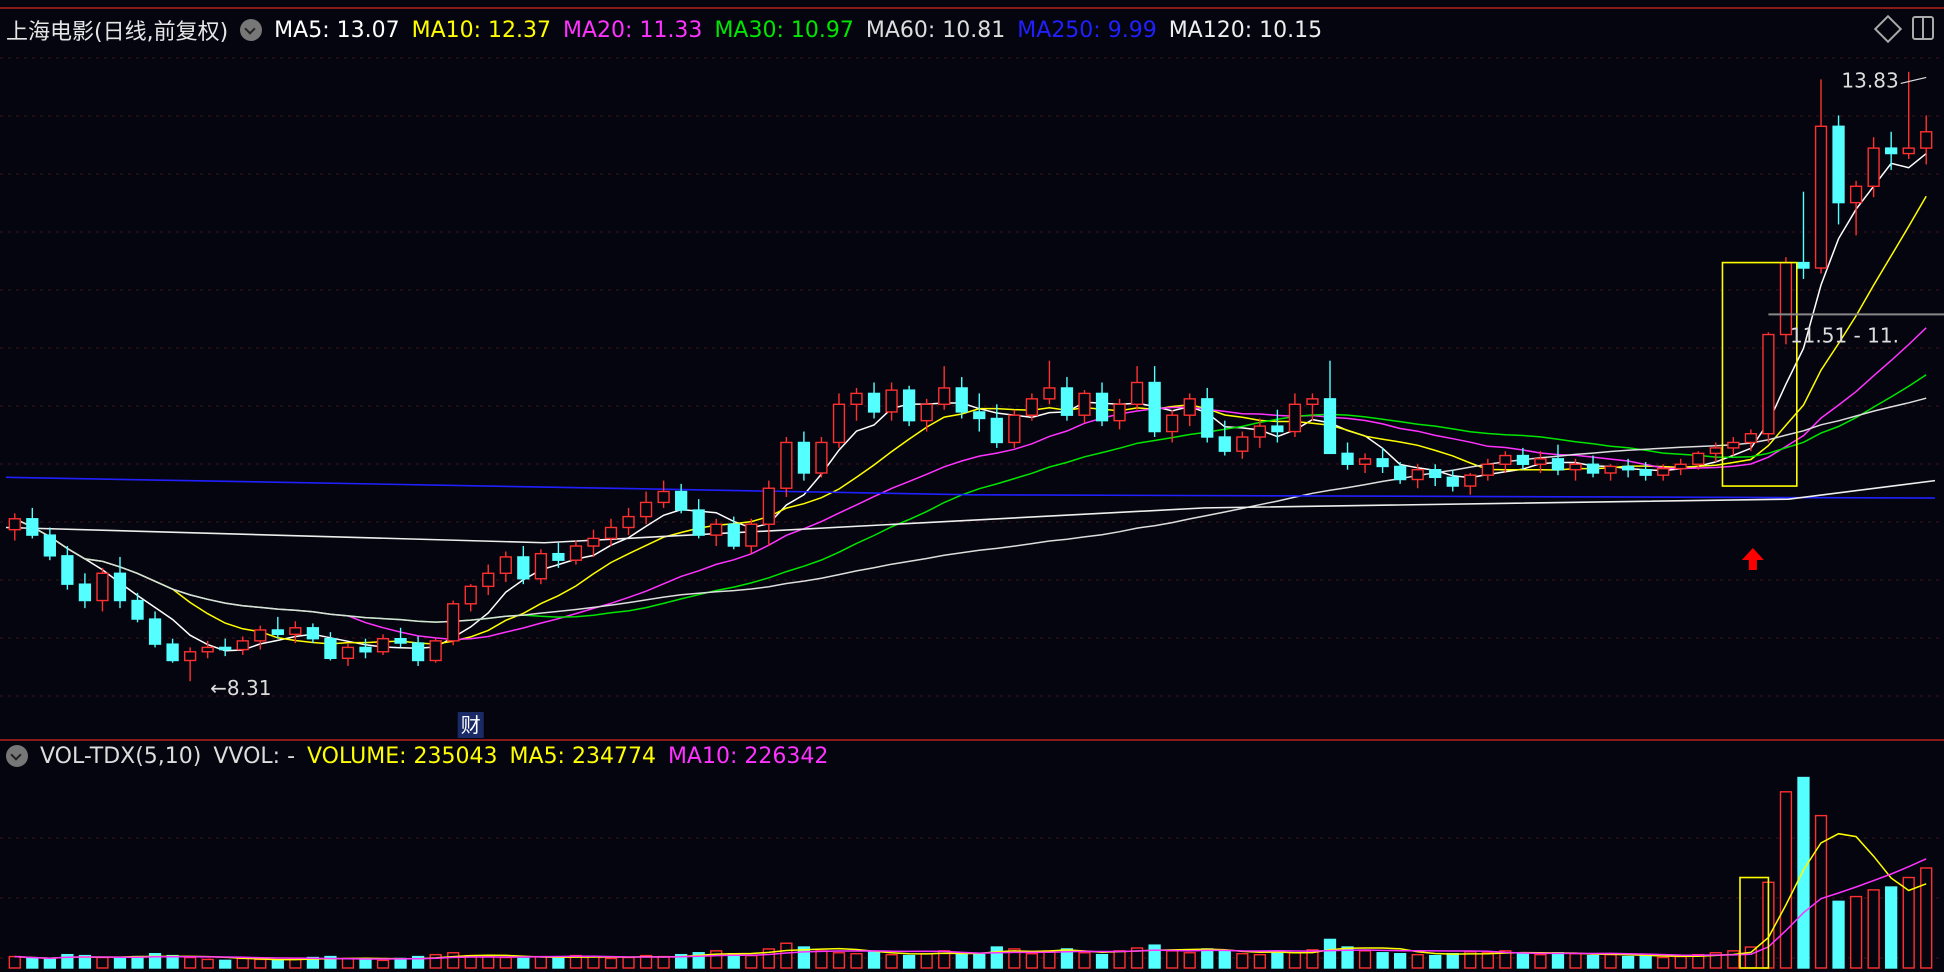 Image resolution: width=1944 pixels, height=972 pixels. I want to click on diamond-icon, so click(1888, 29).